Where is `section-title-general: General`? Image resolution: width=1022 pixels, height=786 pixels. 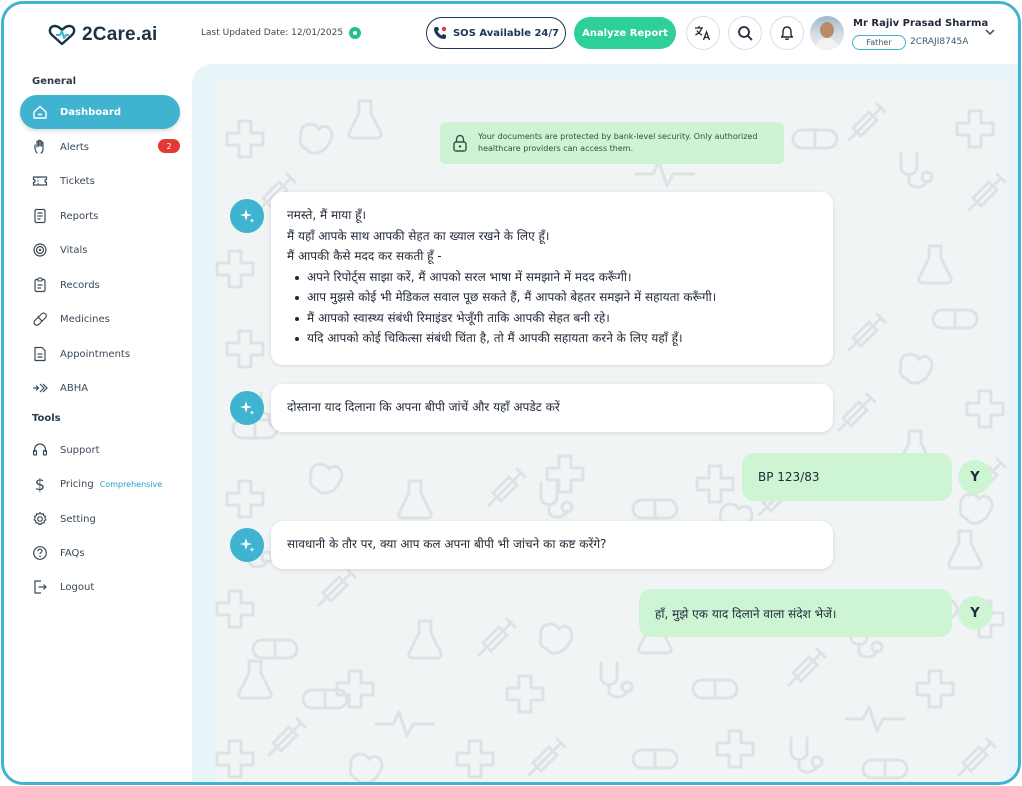 section-title-general: General is located at coordinates (54, 81).